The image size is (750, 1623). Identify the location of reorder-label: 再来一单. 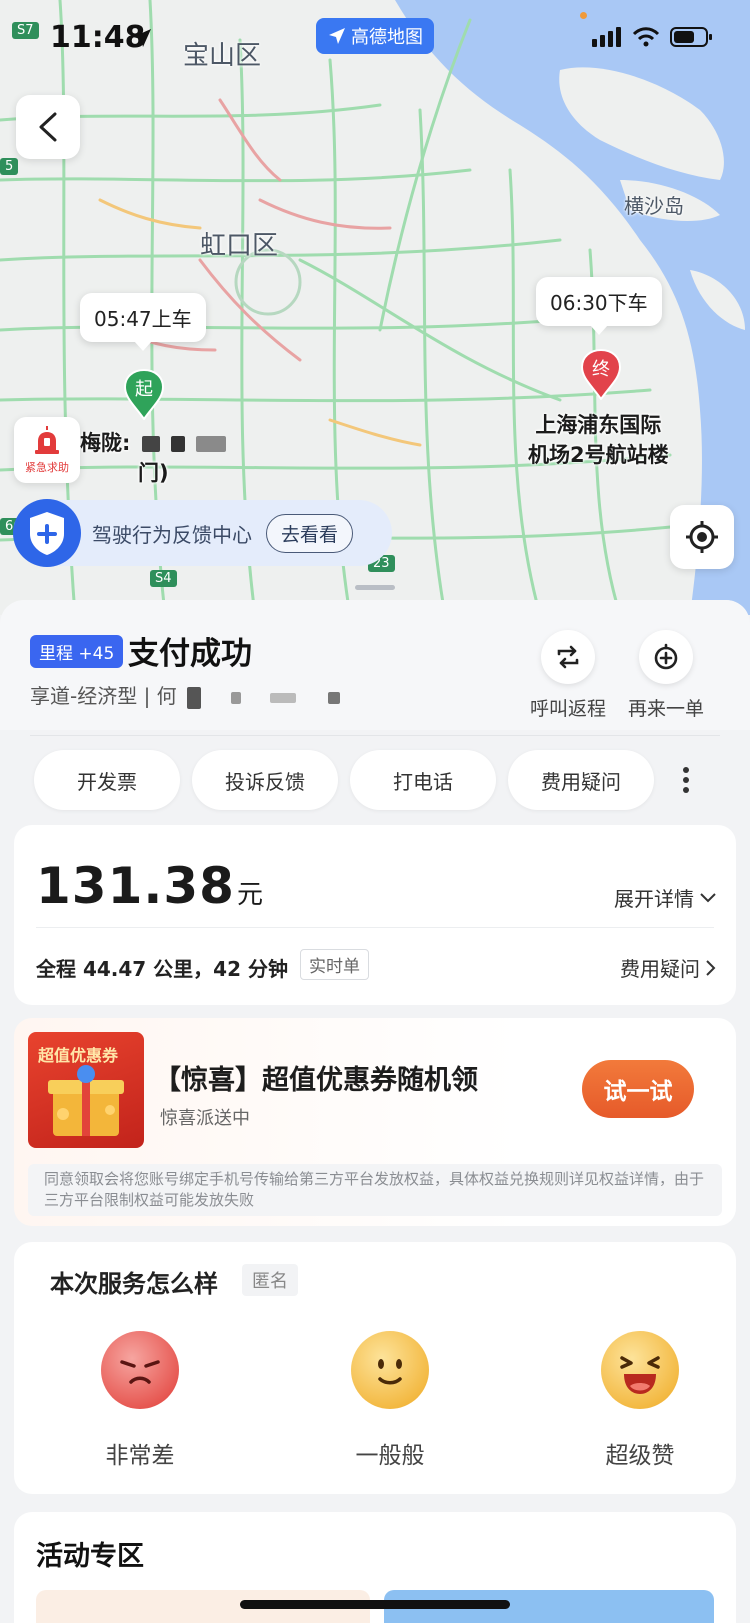
(665, 709).